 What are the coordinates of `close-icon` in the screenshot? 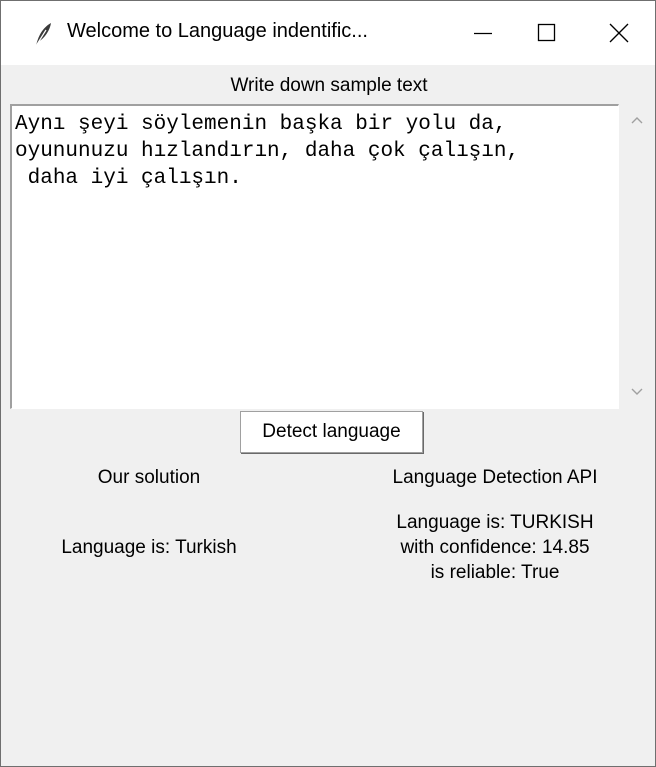 It's located at (619, 33).